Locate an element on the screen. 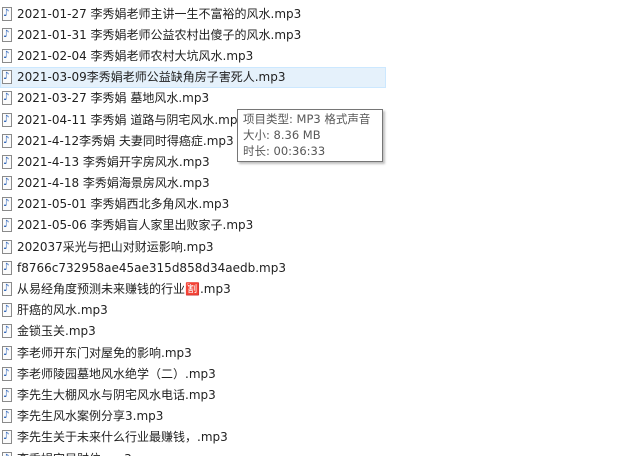 The height and width of the screenshot is (456, 628). file-name: 金锁玉关.mp3 is located at coordinates (56, 331).